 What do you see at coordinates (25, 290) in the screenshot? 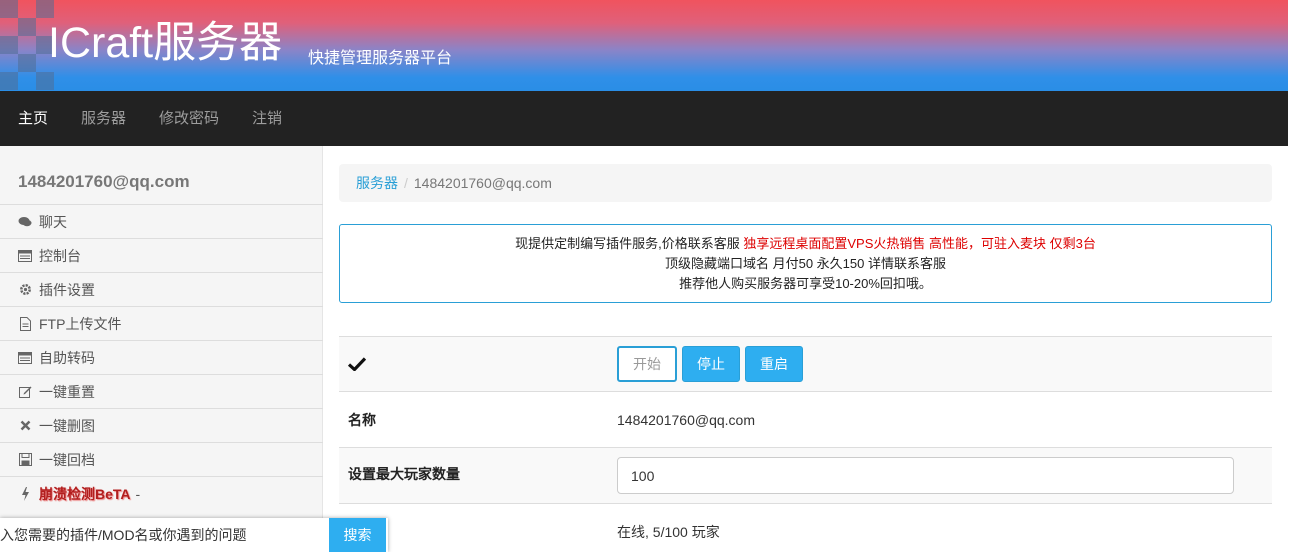
I see `gear-icon` at bounding box center [25, 290].